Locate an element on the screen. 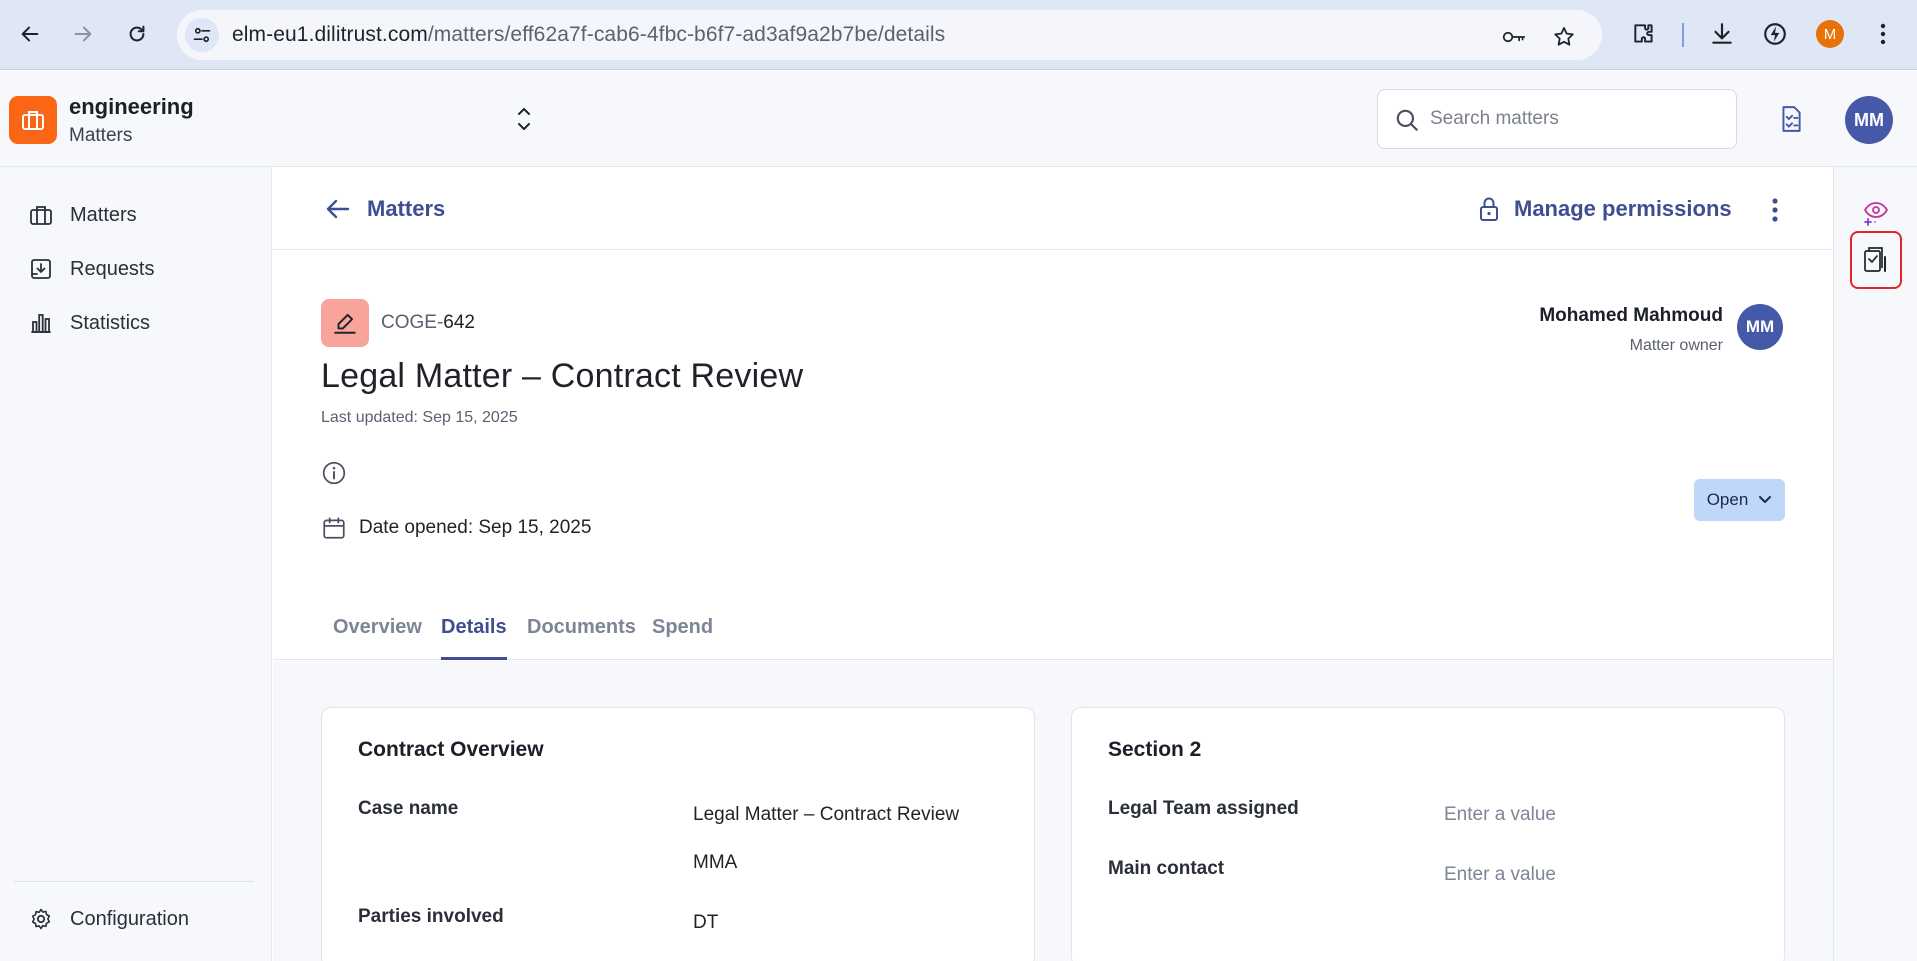 The width and height of the screenshot is (1917, 961). manage-permissions-button: Manage permissions is located at coordinates (1605, 209).